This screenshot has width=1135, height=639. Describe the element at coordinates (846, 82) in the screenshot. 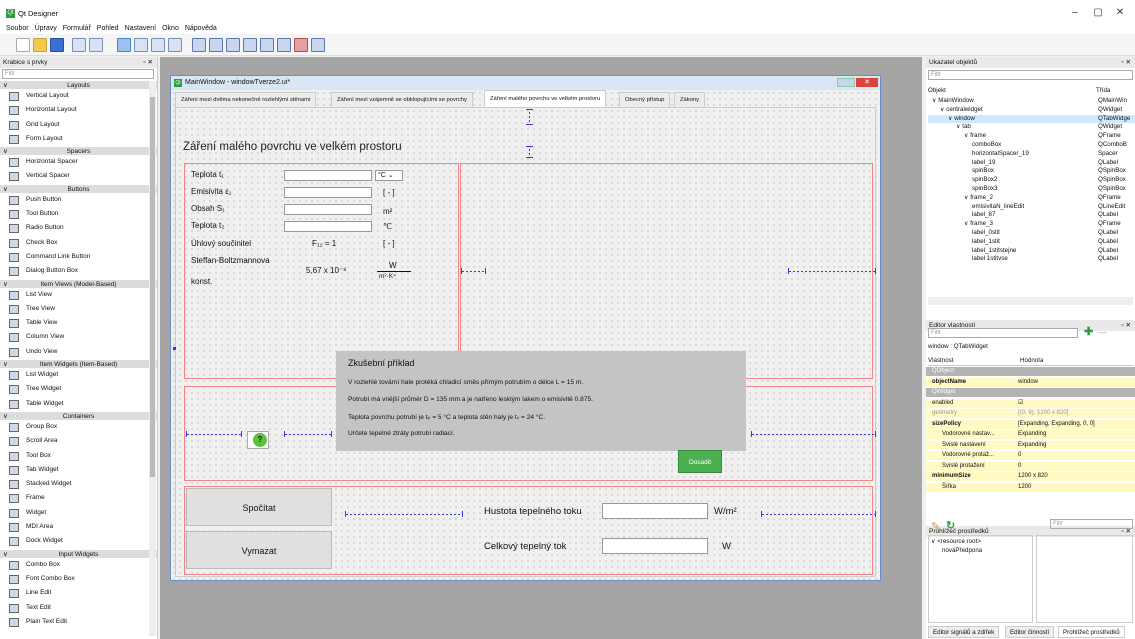

I see `form-minimize-button` at that location.